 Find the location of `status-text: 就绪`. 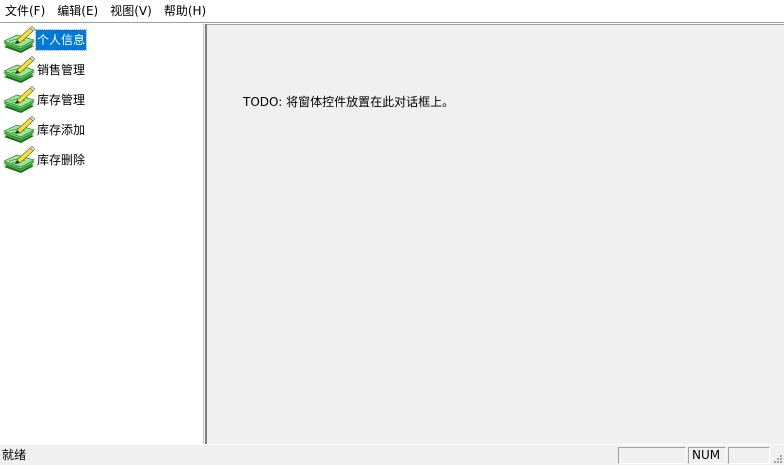

status-text: 就绪 is located at coordinates (14, 455).